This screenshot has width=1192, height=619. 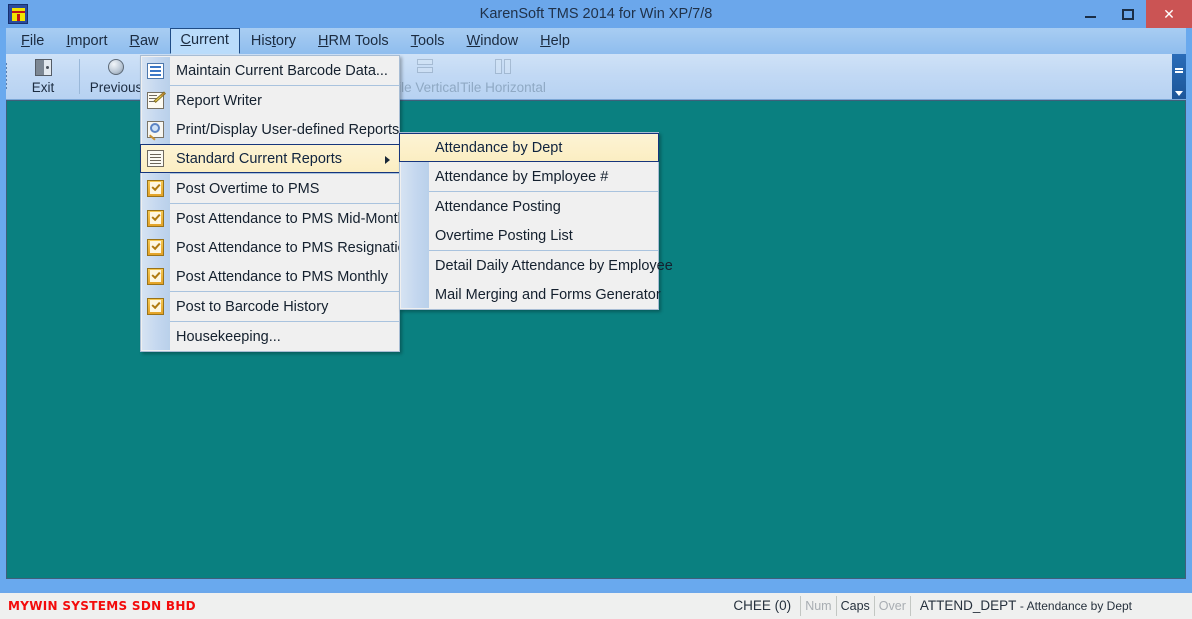 I want to click on toolbar-overflow-icon, so click(x=1179, y=70).